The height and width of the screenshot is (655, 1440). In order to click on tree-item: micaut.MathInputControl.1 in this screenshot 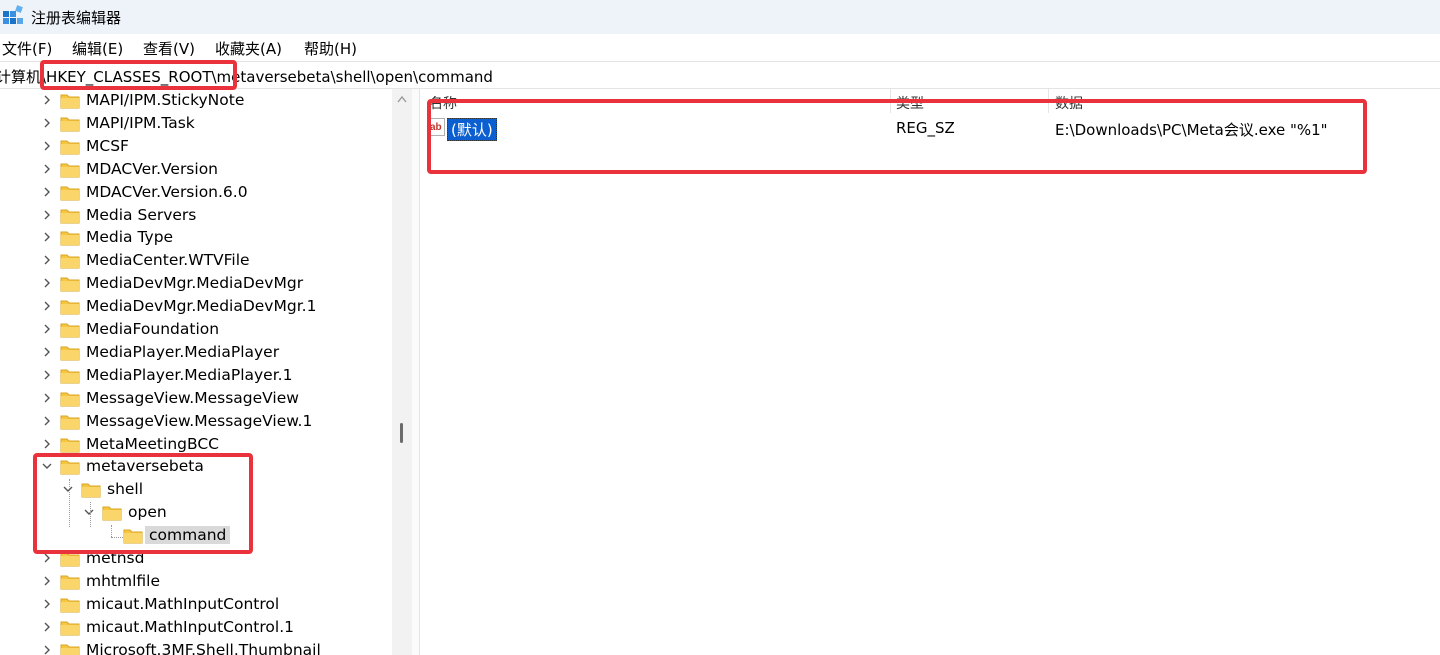, I will do `click(196, 628)`.